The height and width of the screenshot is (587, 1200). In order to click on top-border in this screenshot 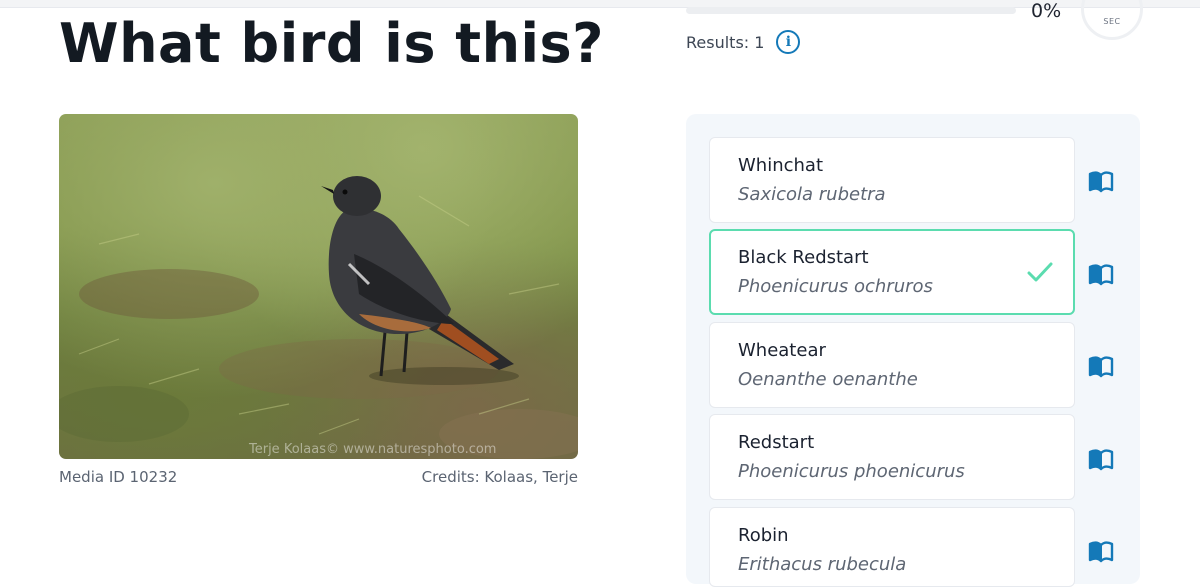, I will do `click(600, 4)`.